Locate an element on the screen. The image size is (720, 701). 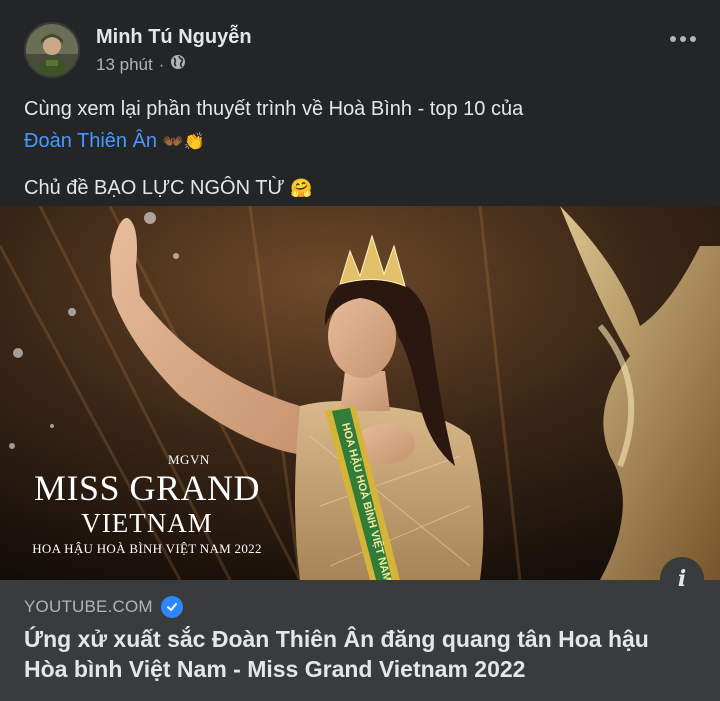
hugging-emoji: 🤗 is located at coordinates (301, 188).